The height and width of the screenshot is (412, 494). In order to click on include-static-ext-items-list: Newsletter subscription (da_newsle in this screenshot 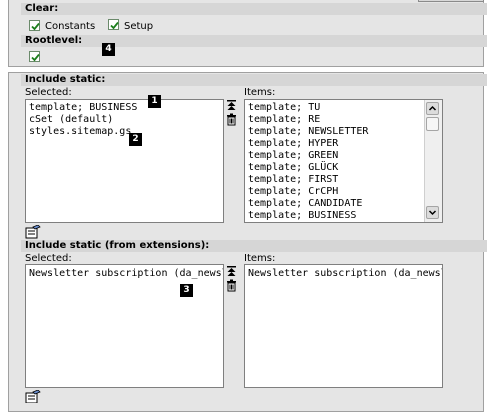, I will do `click(343, 326)`.